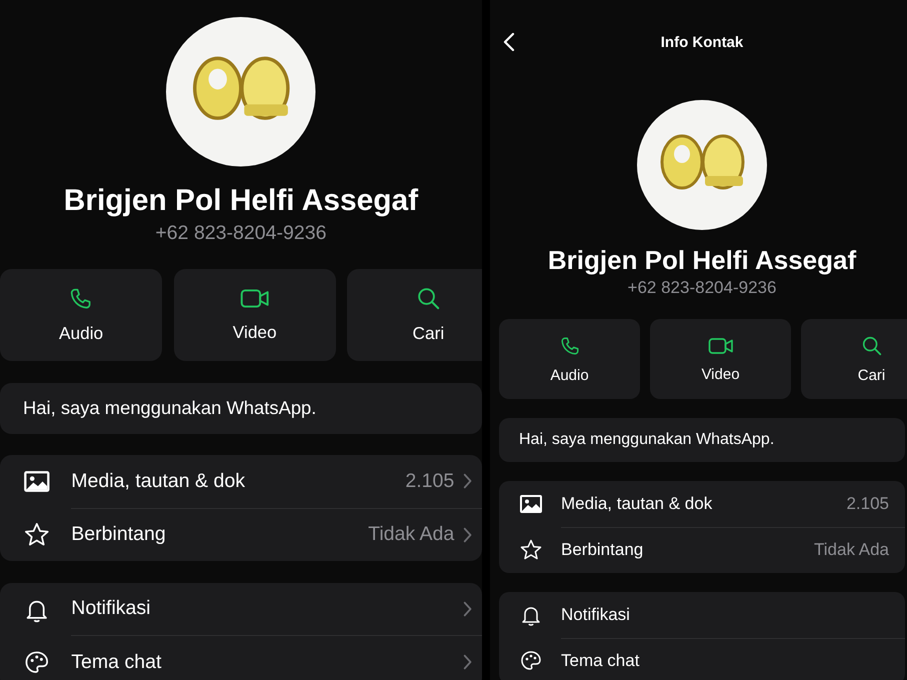  What do you see at coordinates (509, 42) in the screenshot?
I see `back-icon` at bounding box center [509, 42].